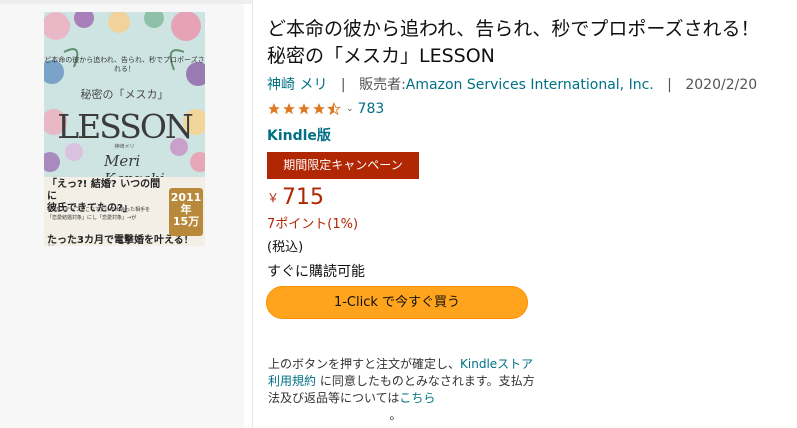 The image size is (797, 428). What do you see at coordinates (303, 197) in the screenshot?
I see `price-amount: 715` at bounding box center [303, 197].